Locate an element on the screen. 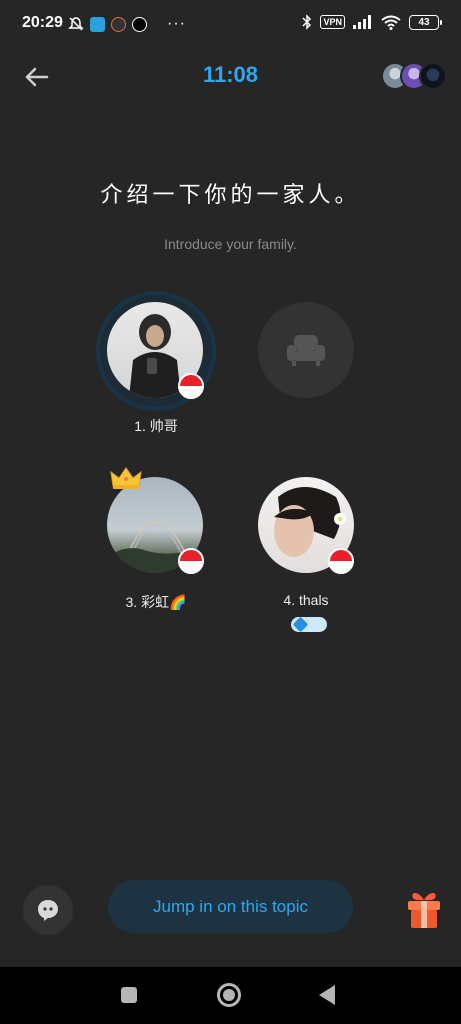 The width and height of the screenshot is (461, 1024). status-bar: 20:29 ··· VPN 43 is located at coordinates (230, 24).